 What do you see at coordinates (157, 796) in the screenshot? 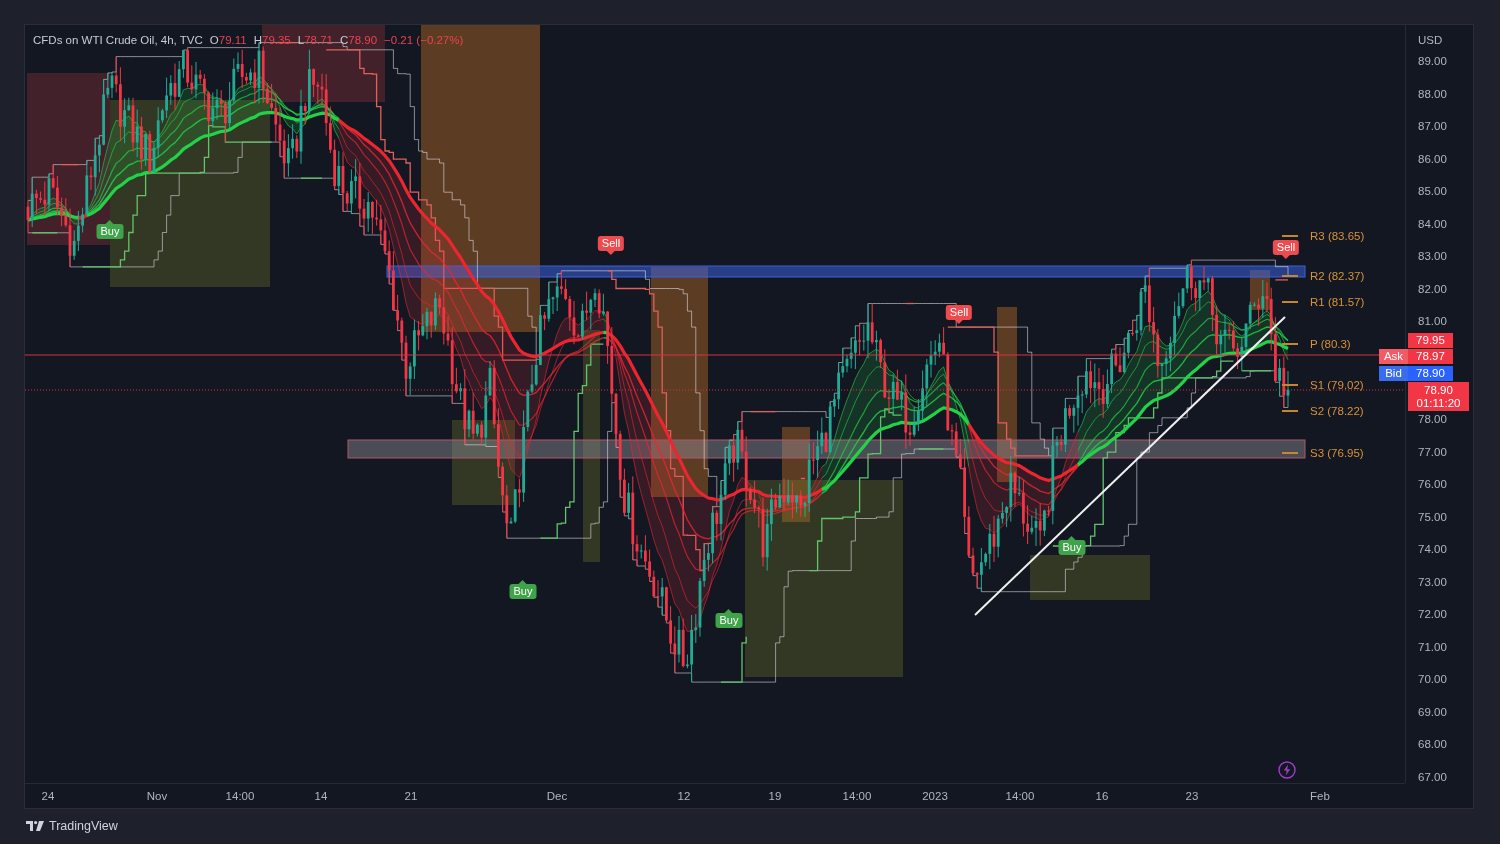
I see `time-tick-label: Nov` at bounding box center [157, 796].